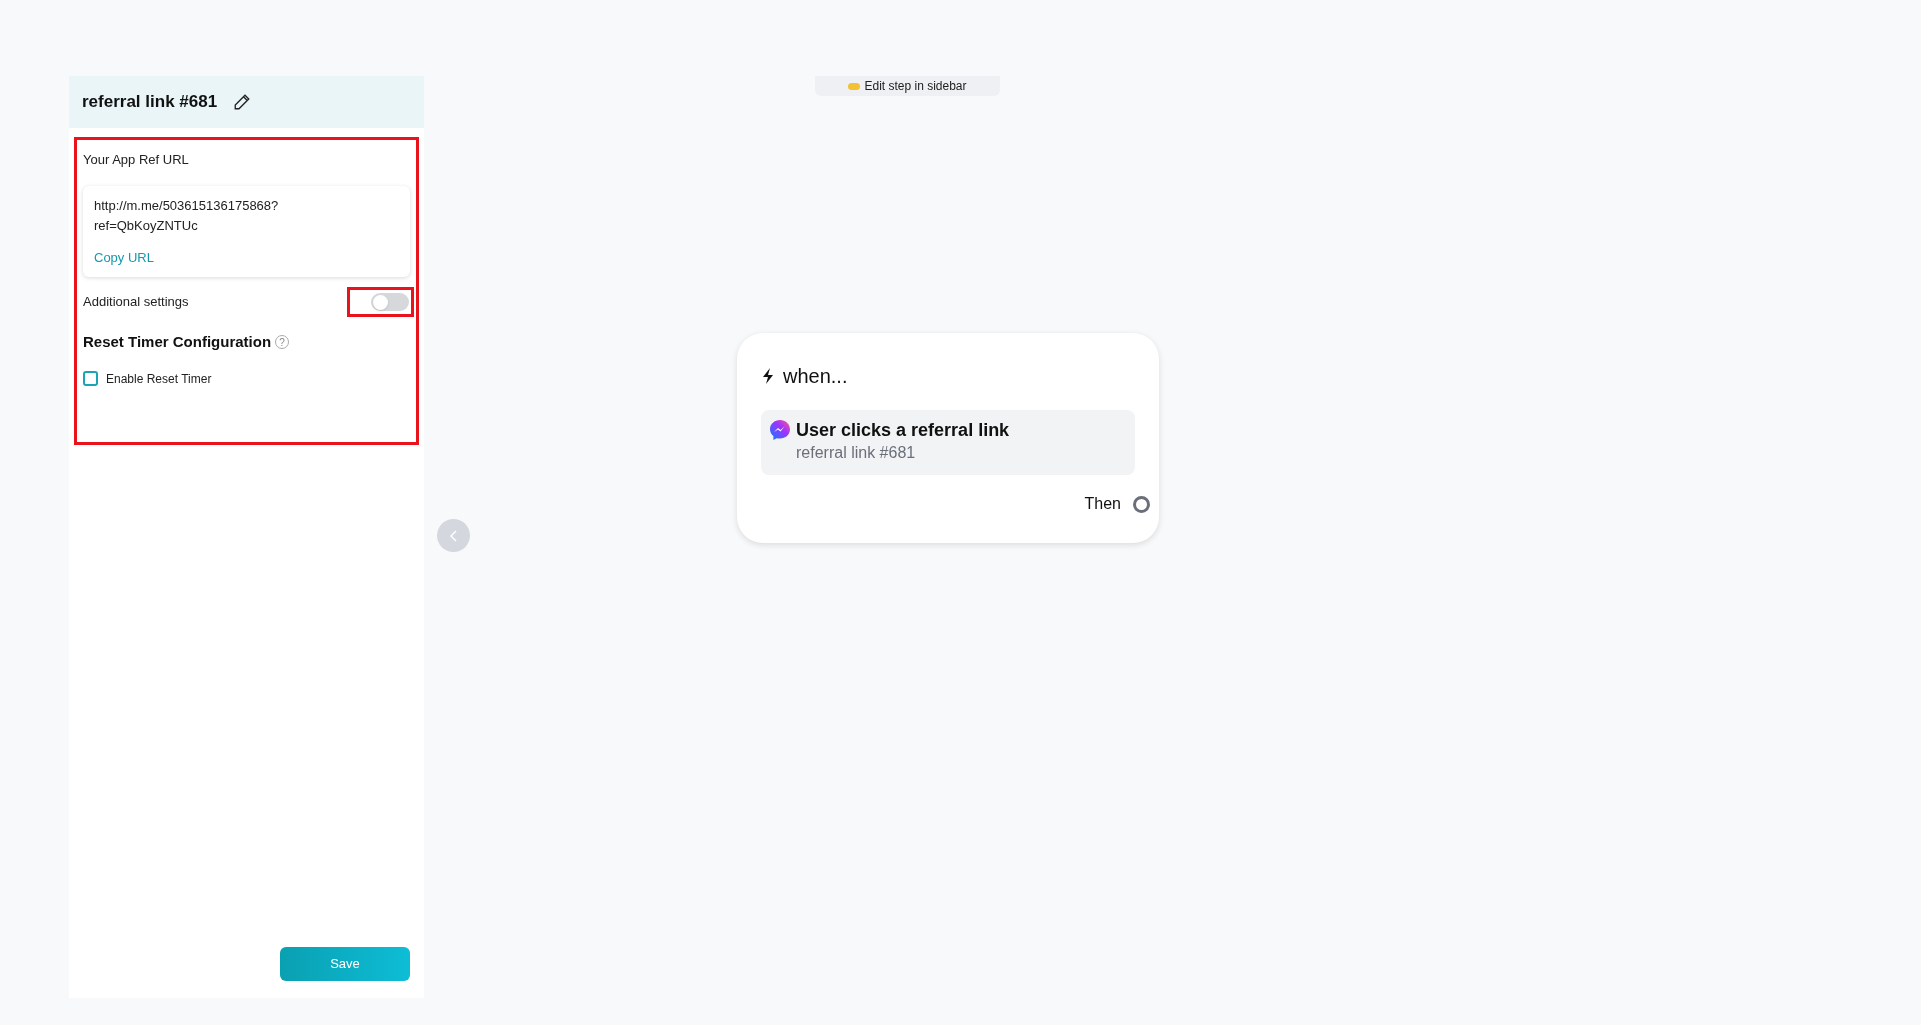 Image resolution: width=1921 pixels, height=1025 pixels. Describe the element at coordinates (948, 442) in the screenshot. I see `trigger-item: User clicks a referral link referral link #681` at that location.